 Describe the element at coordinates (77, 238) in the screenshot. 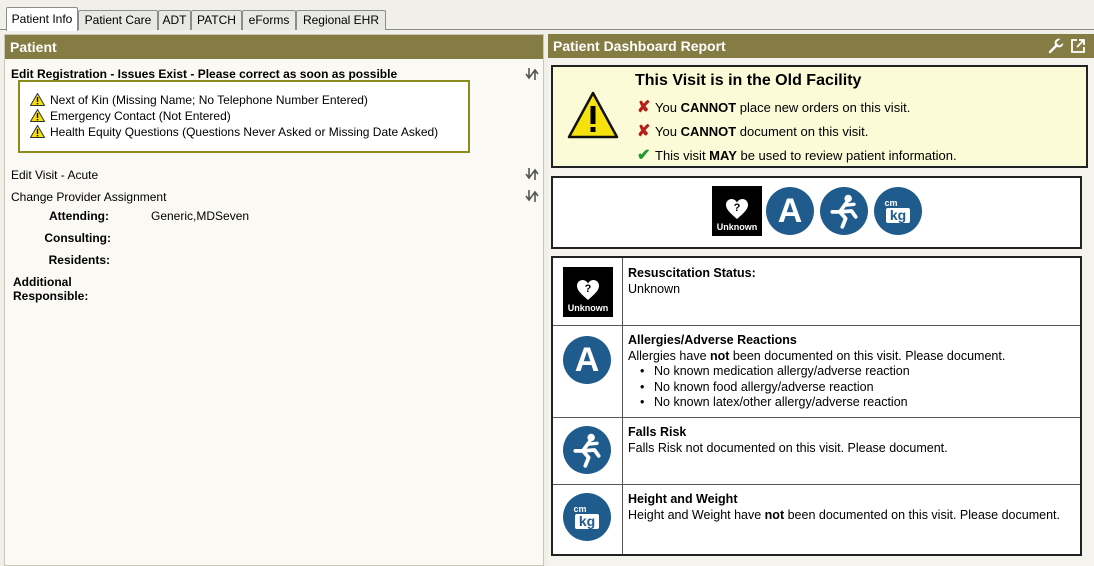

I see `consulting-label: Consulting:` at that location.